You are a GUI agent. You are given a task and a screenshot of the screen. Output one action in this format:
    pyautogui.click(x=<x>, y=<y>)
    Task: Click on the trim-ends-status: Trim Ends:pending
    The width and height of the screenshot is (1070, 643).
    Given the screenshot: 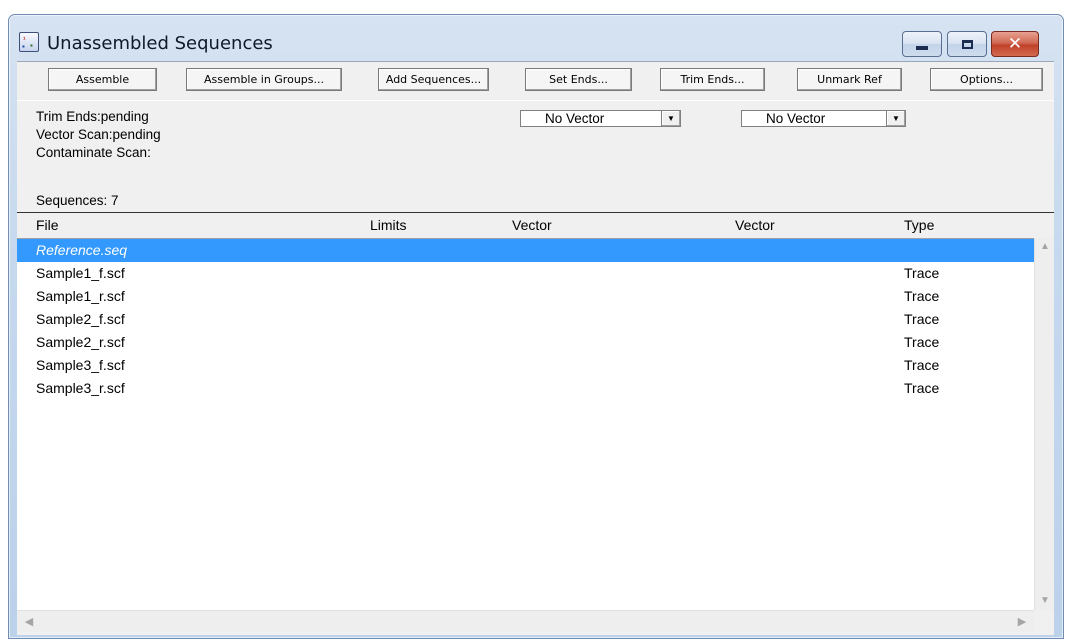 What is the action you would take?
    pyautogui.click(x=92, y=116)
    